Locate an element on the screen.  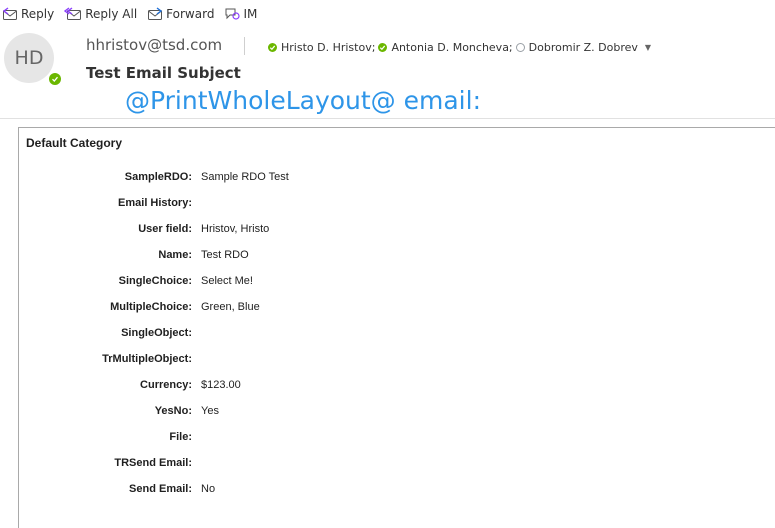
field-label: SampleRDO: is located at coordinates (158, 177).